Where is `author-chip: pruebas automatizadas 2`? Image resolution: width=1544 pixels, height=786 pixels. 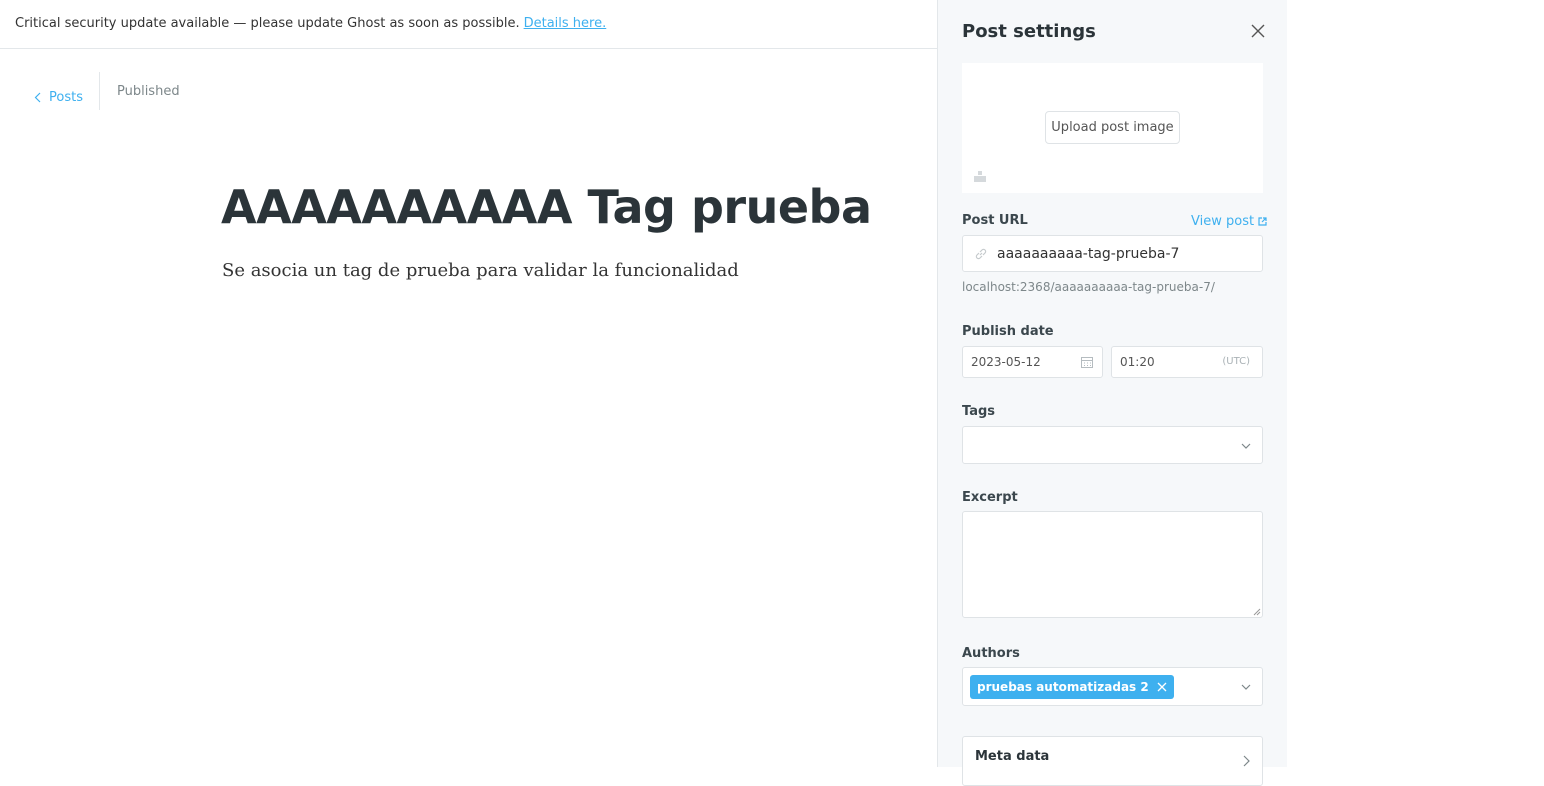
author-chip: pruebas automatizadas 2 is located at coordinates (1072, 687).